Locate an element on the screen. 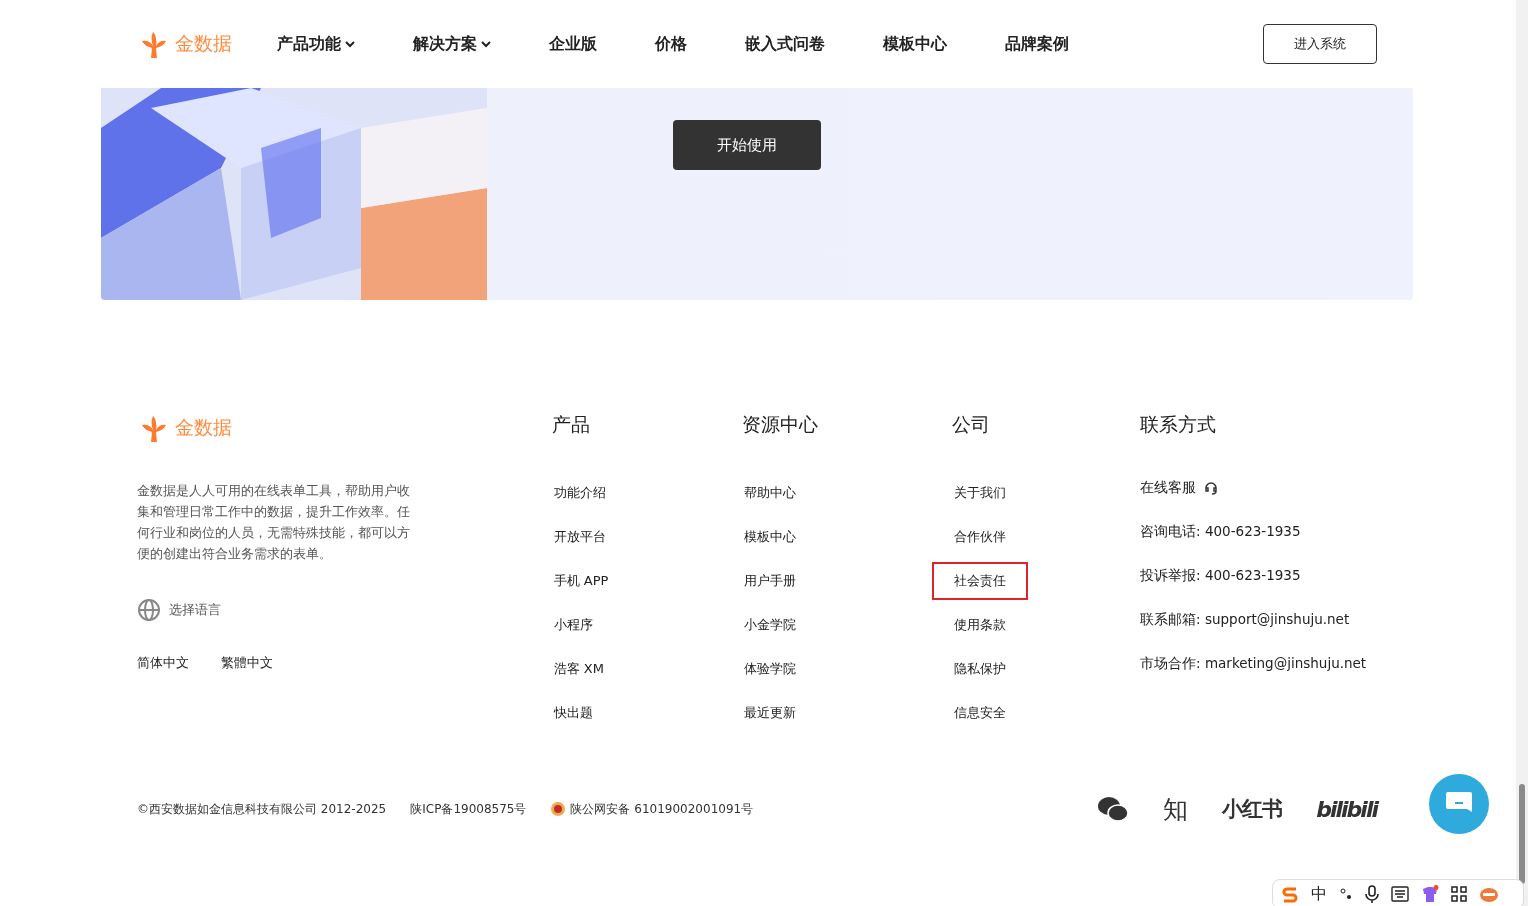  footer-link: 小程序 is located at coordinates (573, 625).